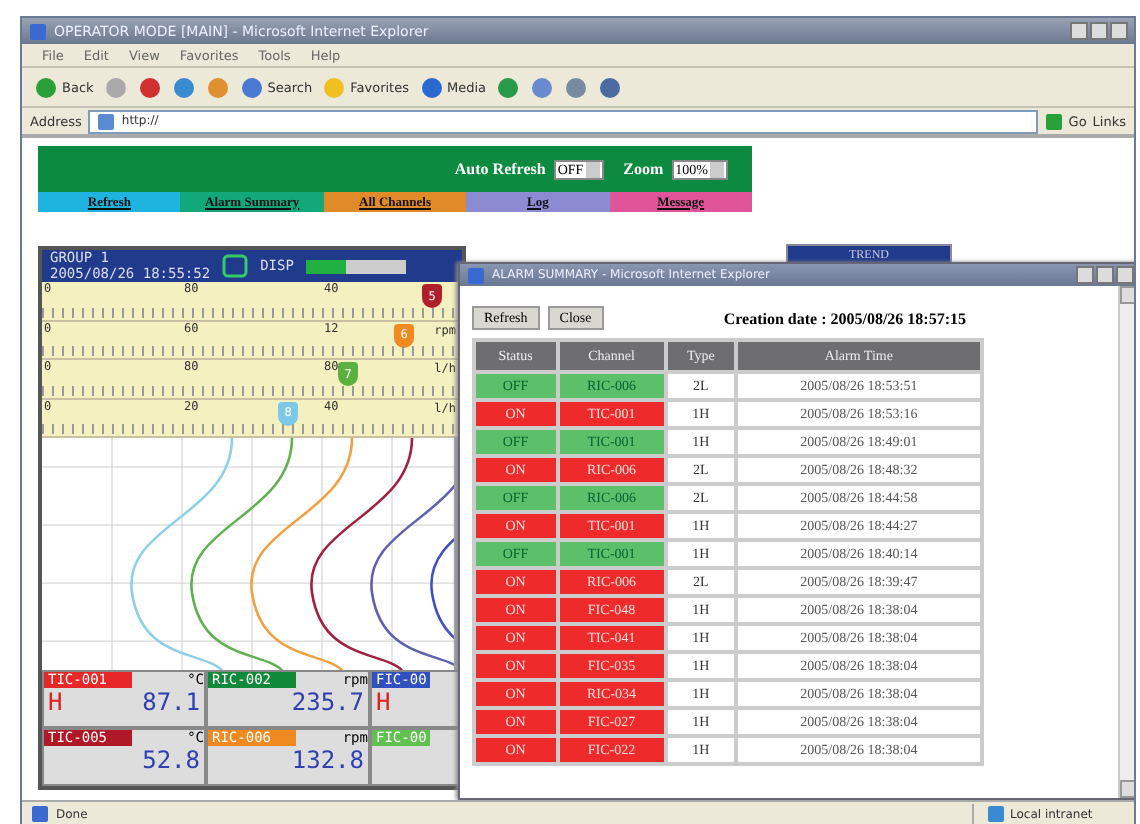 Image resolution: width=1140 pixels, height=824 pixels. What do you see at coordinates (171, 702) in the screenshot?
I see `channel-value: 87.1` at bounding box center [171, 702].